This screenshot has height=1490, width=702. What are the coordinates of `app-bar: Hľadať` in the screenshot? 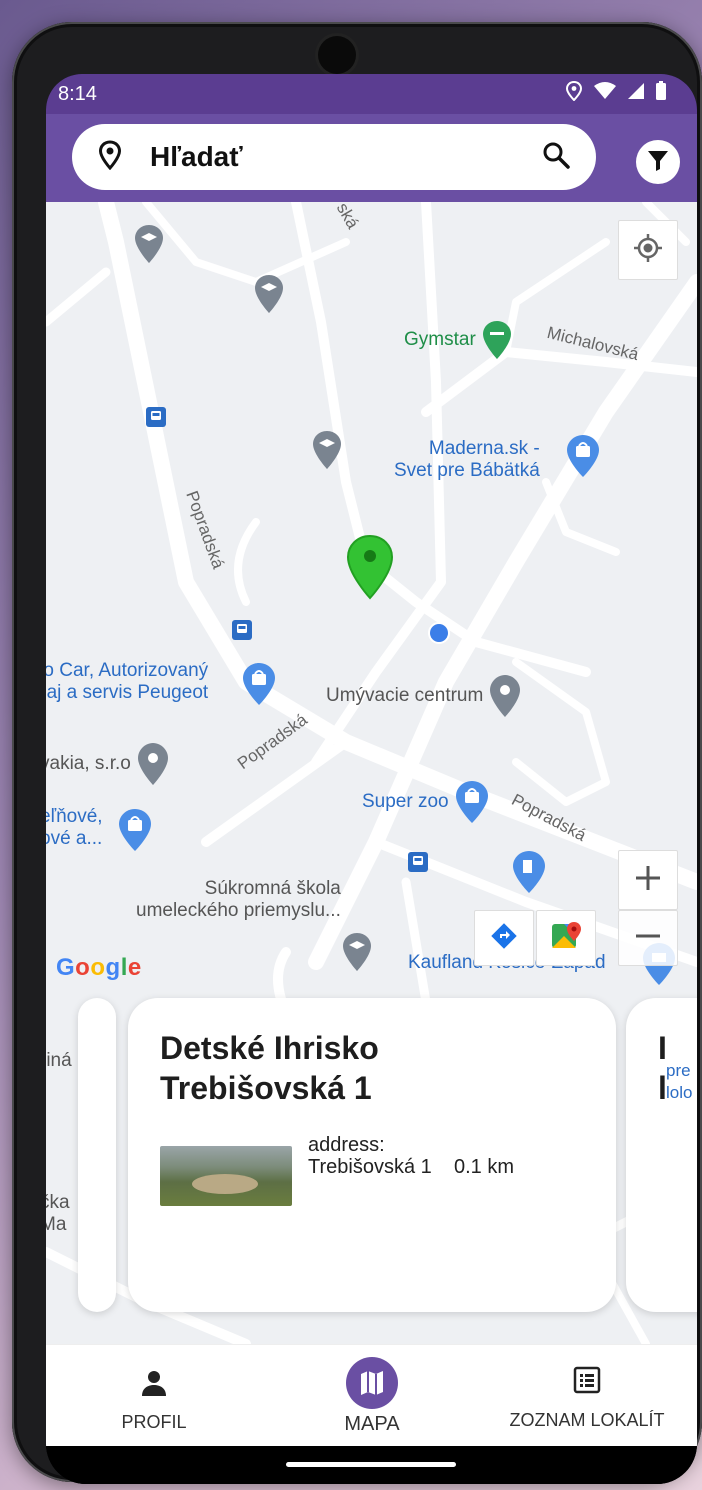 It's located at (371, 158).